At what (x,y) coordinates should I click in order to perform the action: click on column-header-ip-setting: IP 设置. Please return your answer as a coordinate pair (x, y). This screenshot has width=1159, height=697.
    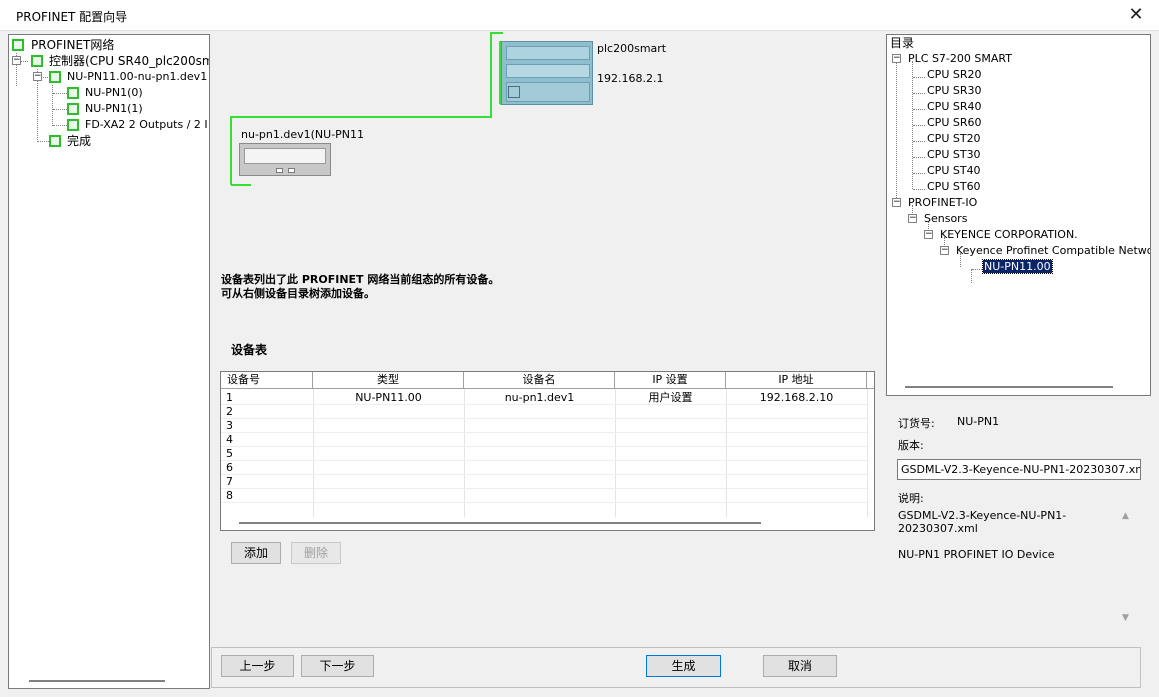
    Looking at the image, I should click on (670, 380).